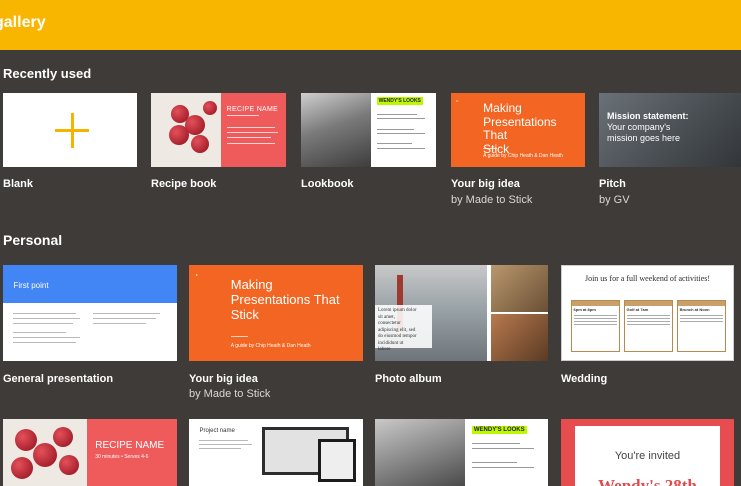 Image resolution: width=741 pixels, height=486 pixels. I want to click on template-blank, so click(70, 130).